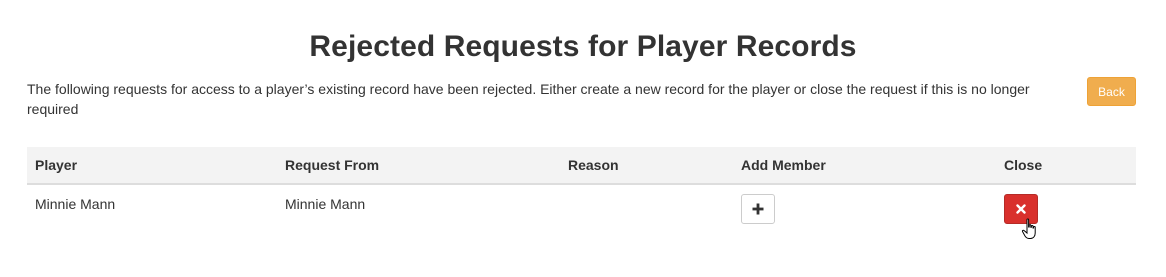  Describe the element at coordinates (783, 165) in the screenshot. I see `header-add-member: Add Member` at that location.